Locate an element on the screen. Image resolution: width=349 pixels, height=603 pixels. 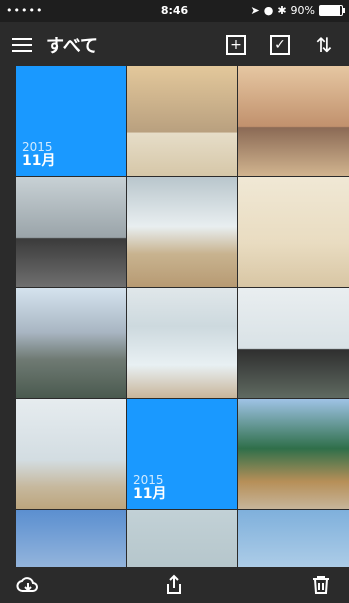
nav-left: すべて is located at coordinates (55, 45).